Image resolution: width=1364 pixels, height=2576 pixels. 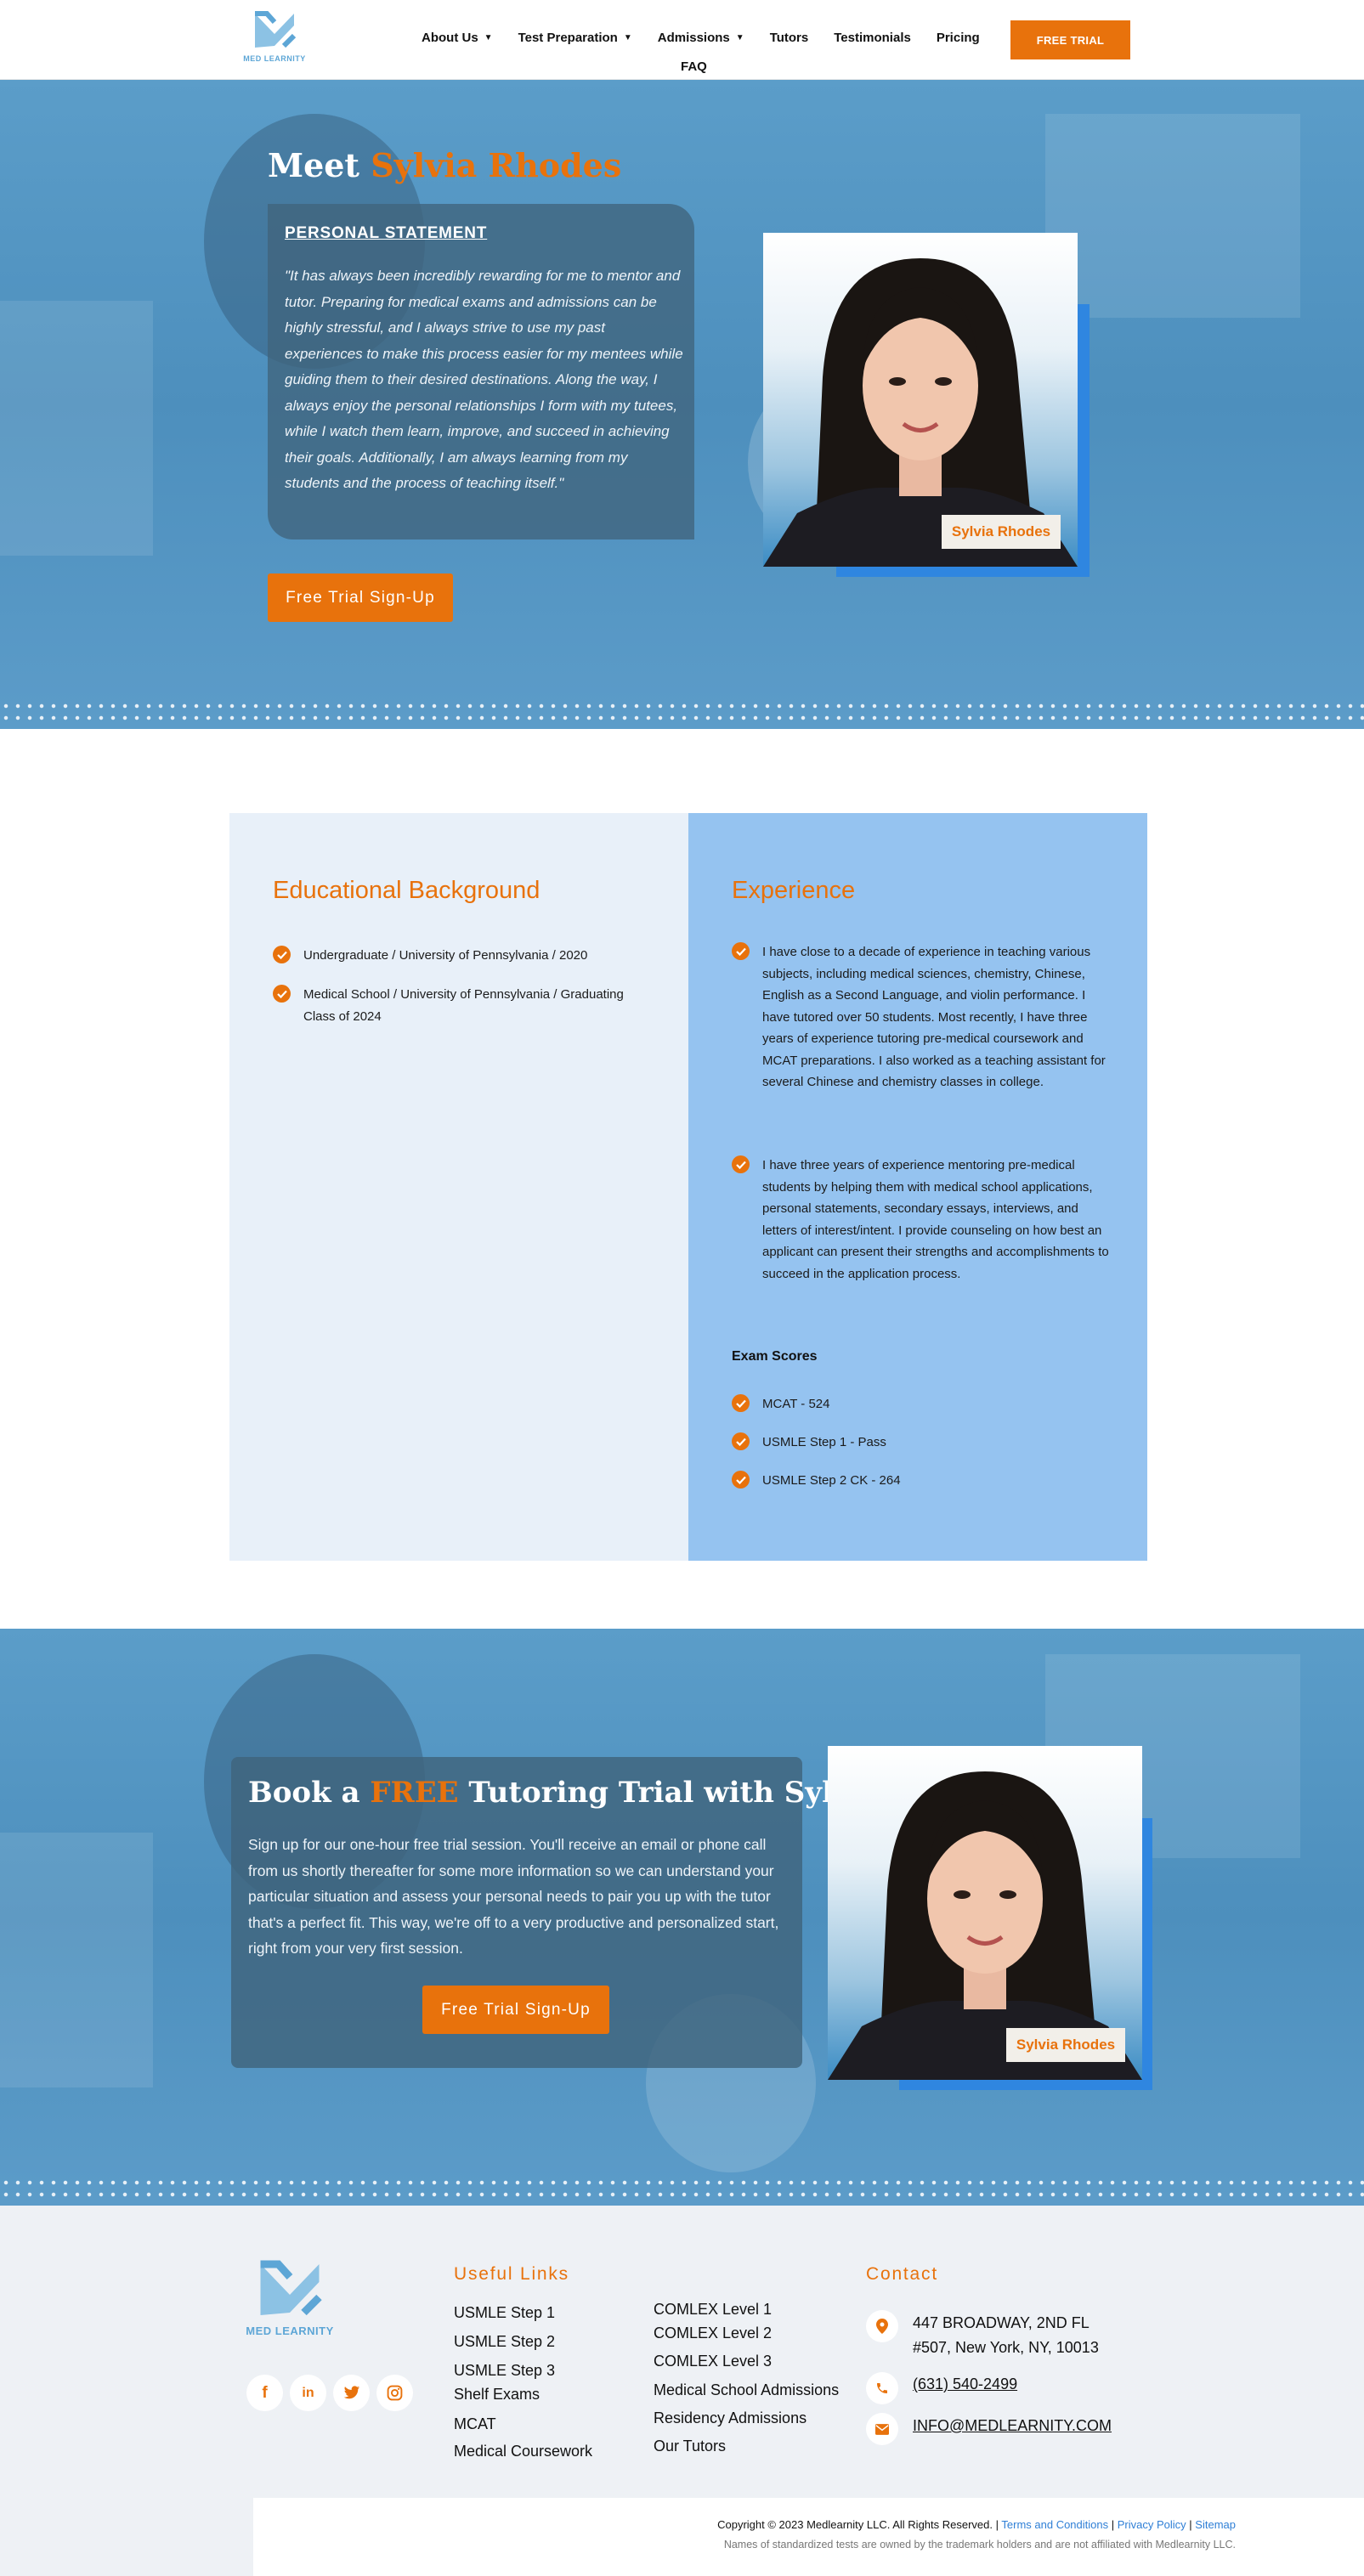 What do you see at coordinates (747, 2390) in the screenshot?
I see `footer-link: Medical School Admissions` at bounding box center [747, 2390].